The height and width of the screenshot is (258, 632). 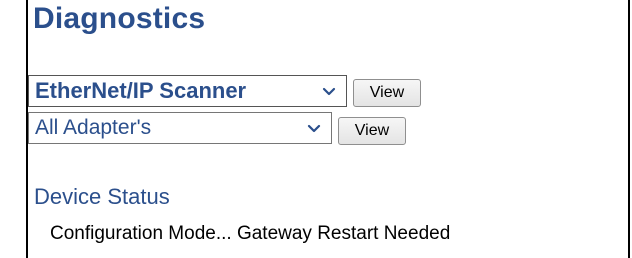 What do you see at coordinates (180, 128) in the screenshot?
I see `adapter-select: All Adapter's` at bounding box center [180, 128].